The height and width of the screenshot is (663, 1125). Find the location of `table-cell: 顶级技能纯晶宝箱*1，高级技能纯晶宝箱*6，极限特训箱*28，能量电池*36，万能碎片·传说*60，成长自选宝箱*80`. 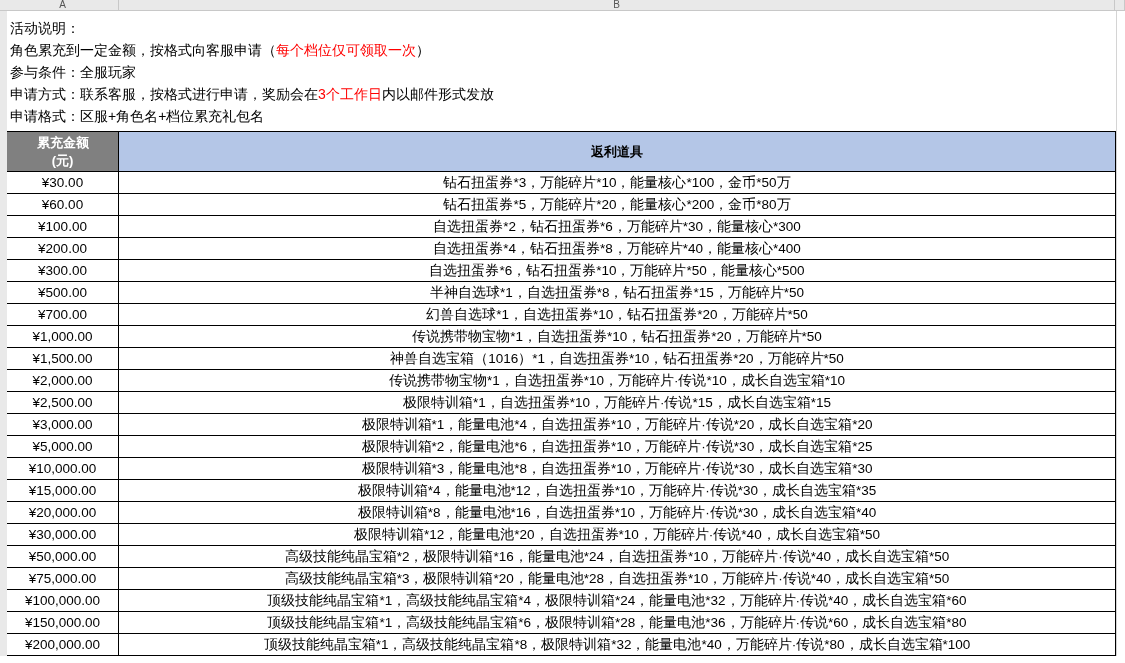

table-cell: 顶级技能纯晶宝箱*1，高级技能纯晶宝箱*6，极限特训箱*28，能量电池*36，万能碎片·传说*60，成长自选宝箱*80 is located at coordinates (617, 622).